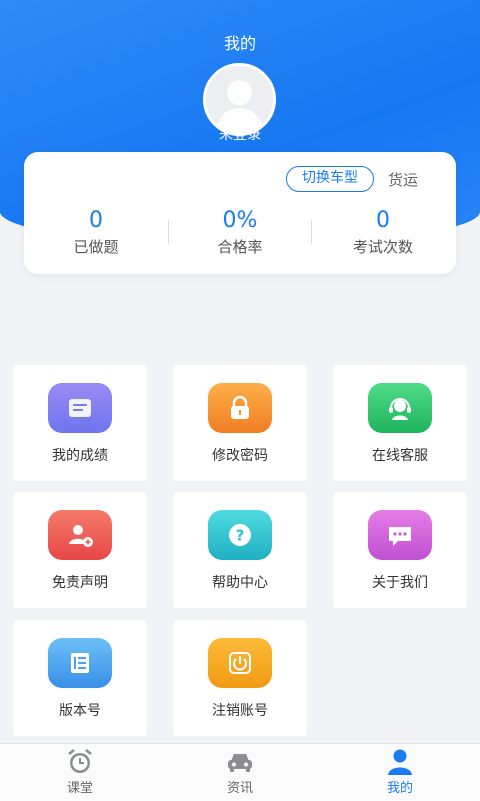  I want to click on menu-version: 版本号, so click(80, 678).